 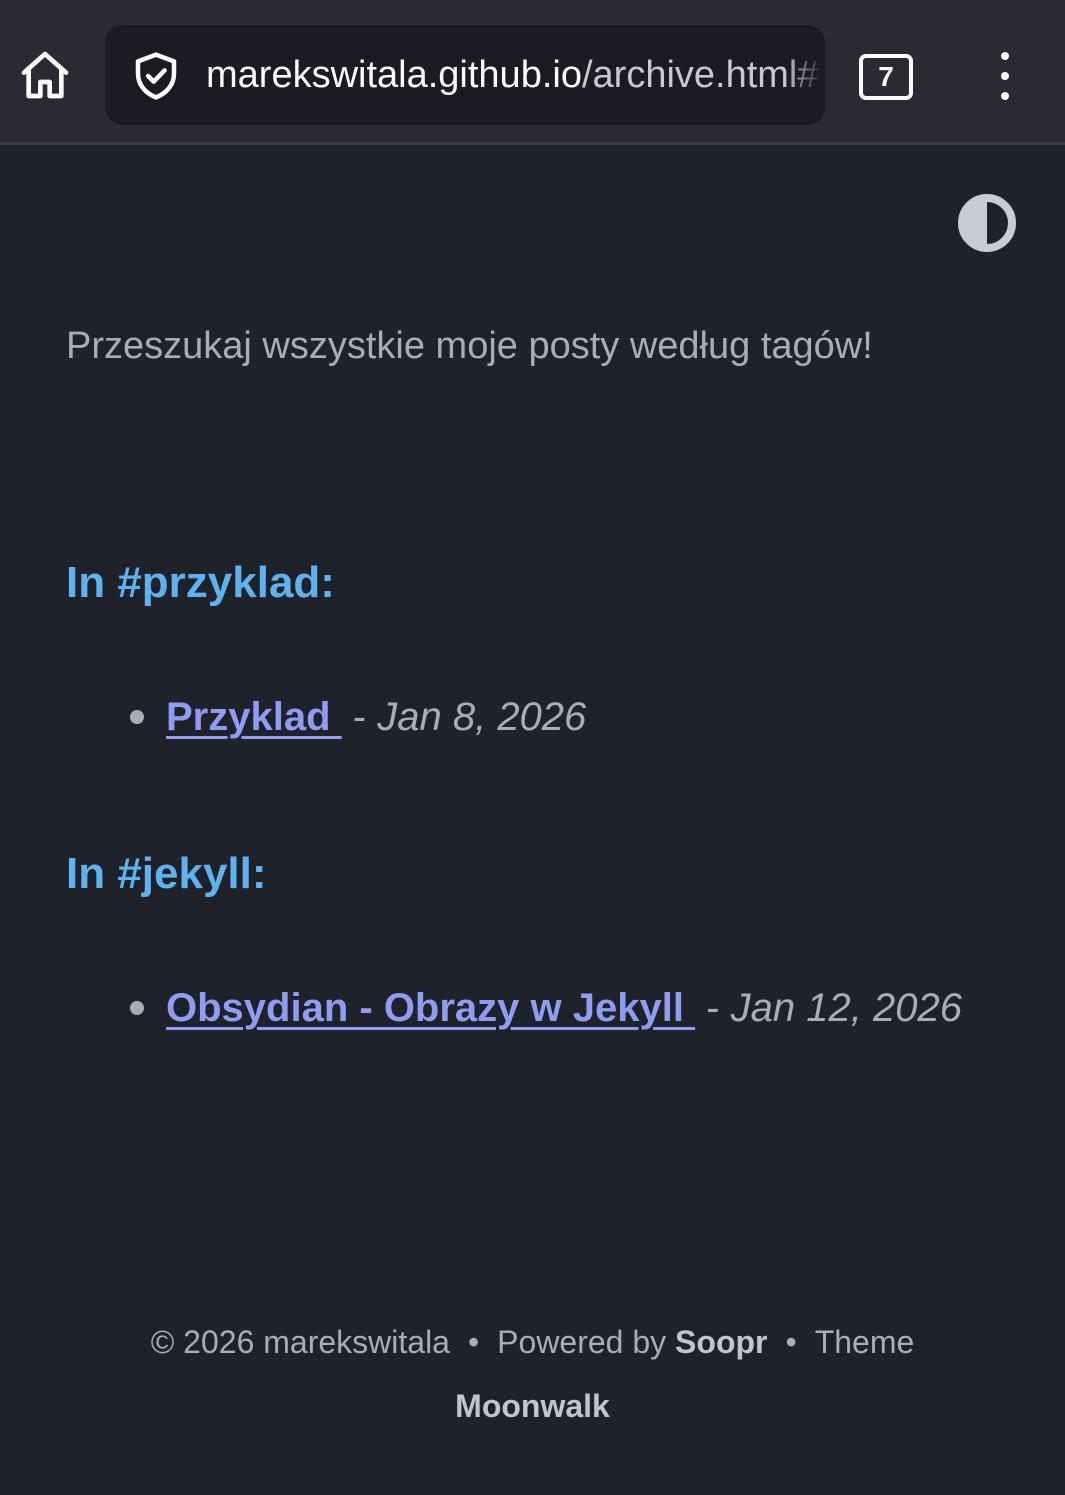 I want to click on url-path: /archive.html#, so click(x=700, y=75).